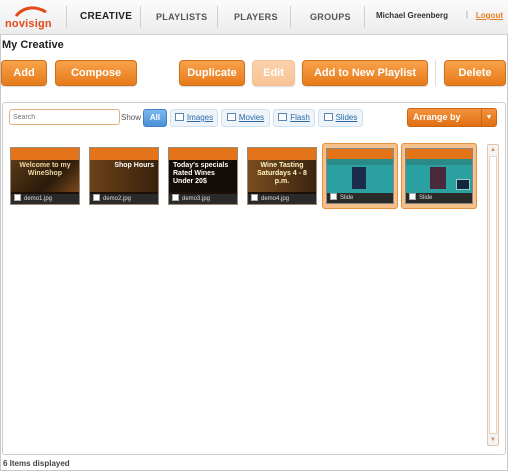  Describe the element at coordinates (275, 199) in the screenshot. I see `thumb-filename: demo4.jpg` at that location.